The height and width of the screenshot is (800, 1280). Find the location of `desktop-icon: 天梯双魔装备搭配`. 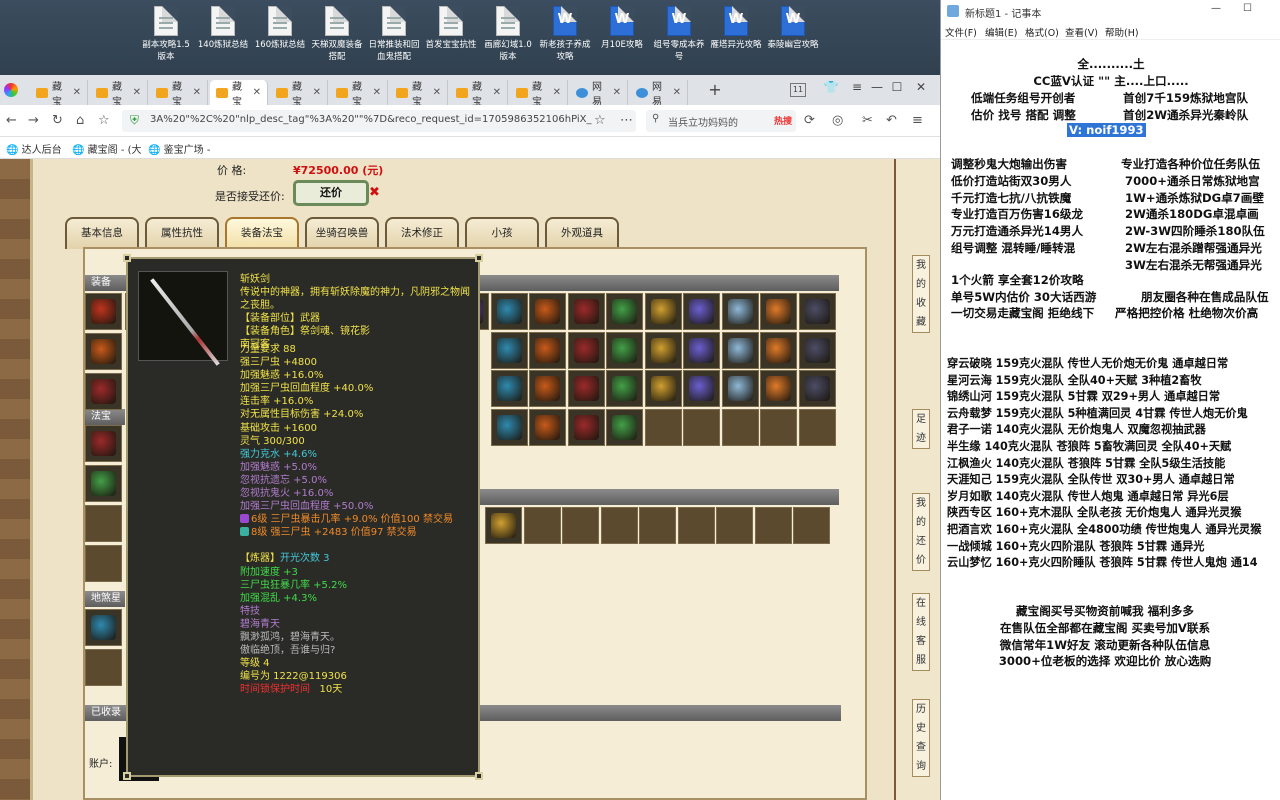

desktop-icon: 天梯双魔装备搭配 is located at coordinates (337, 34).